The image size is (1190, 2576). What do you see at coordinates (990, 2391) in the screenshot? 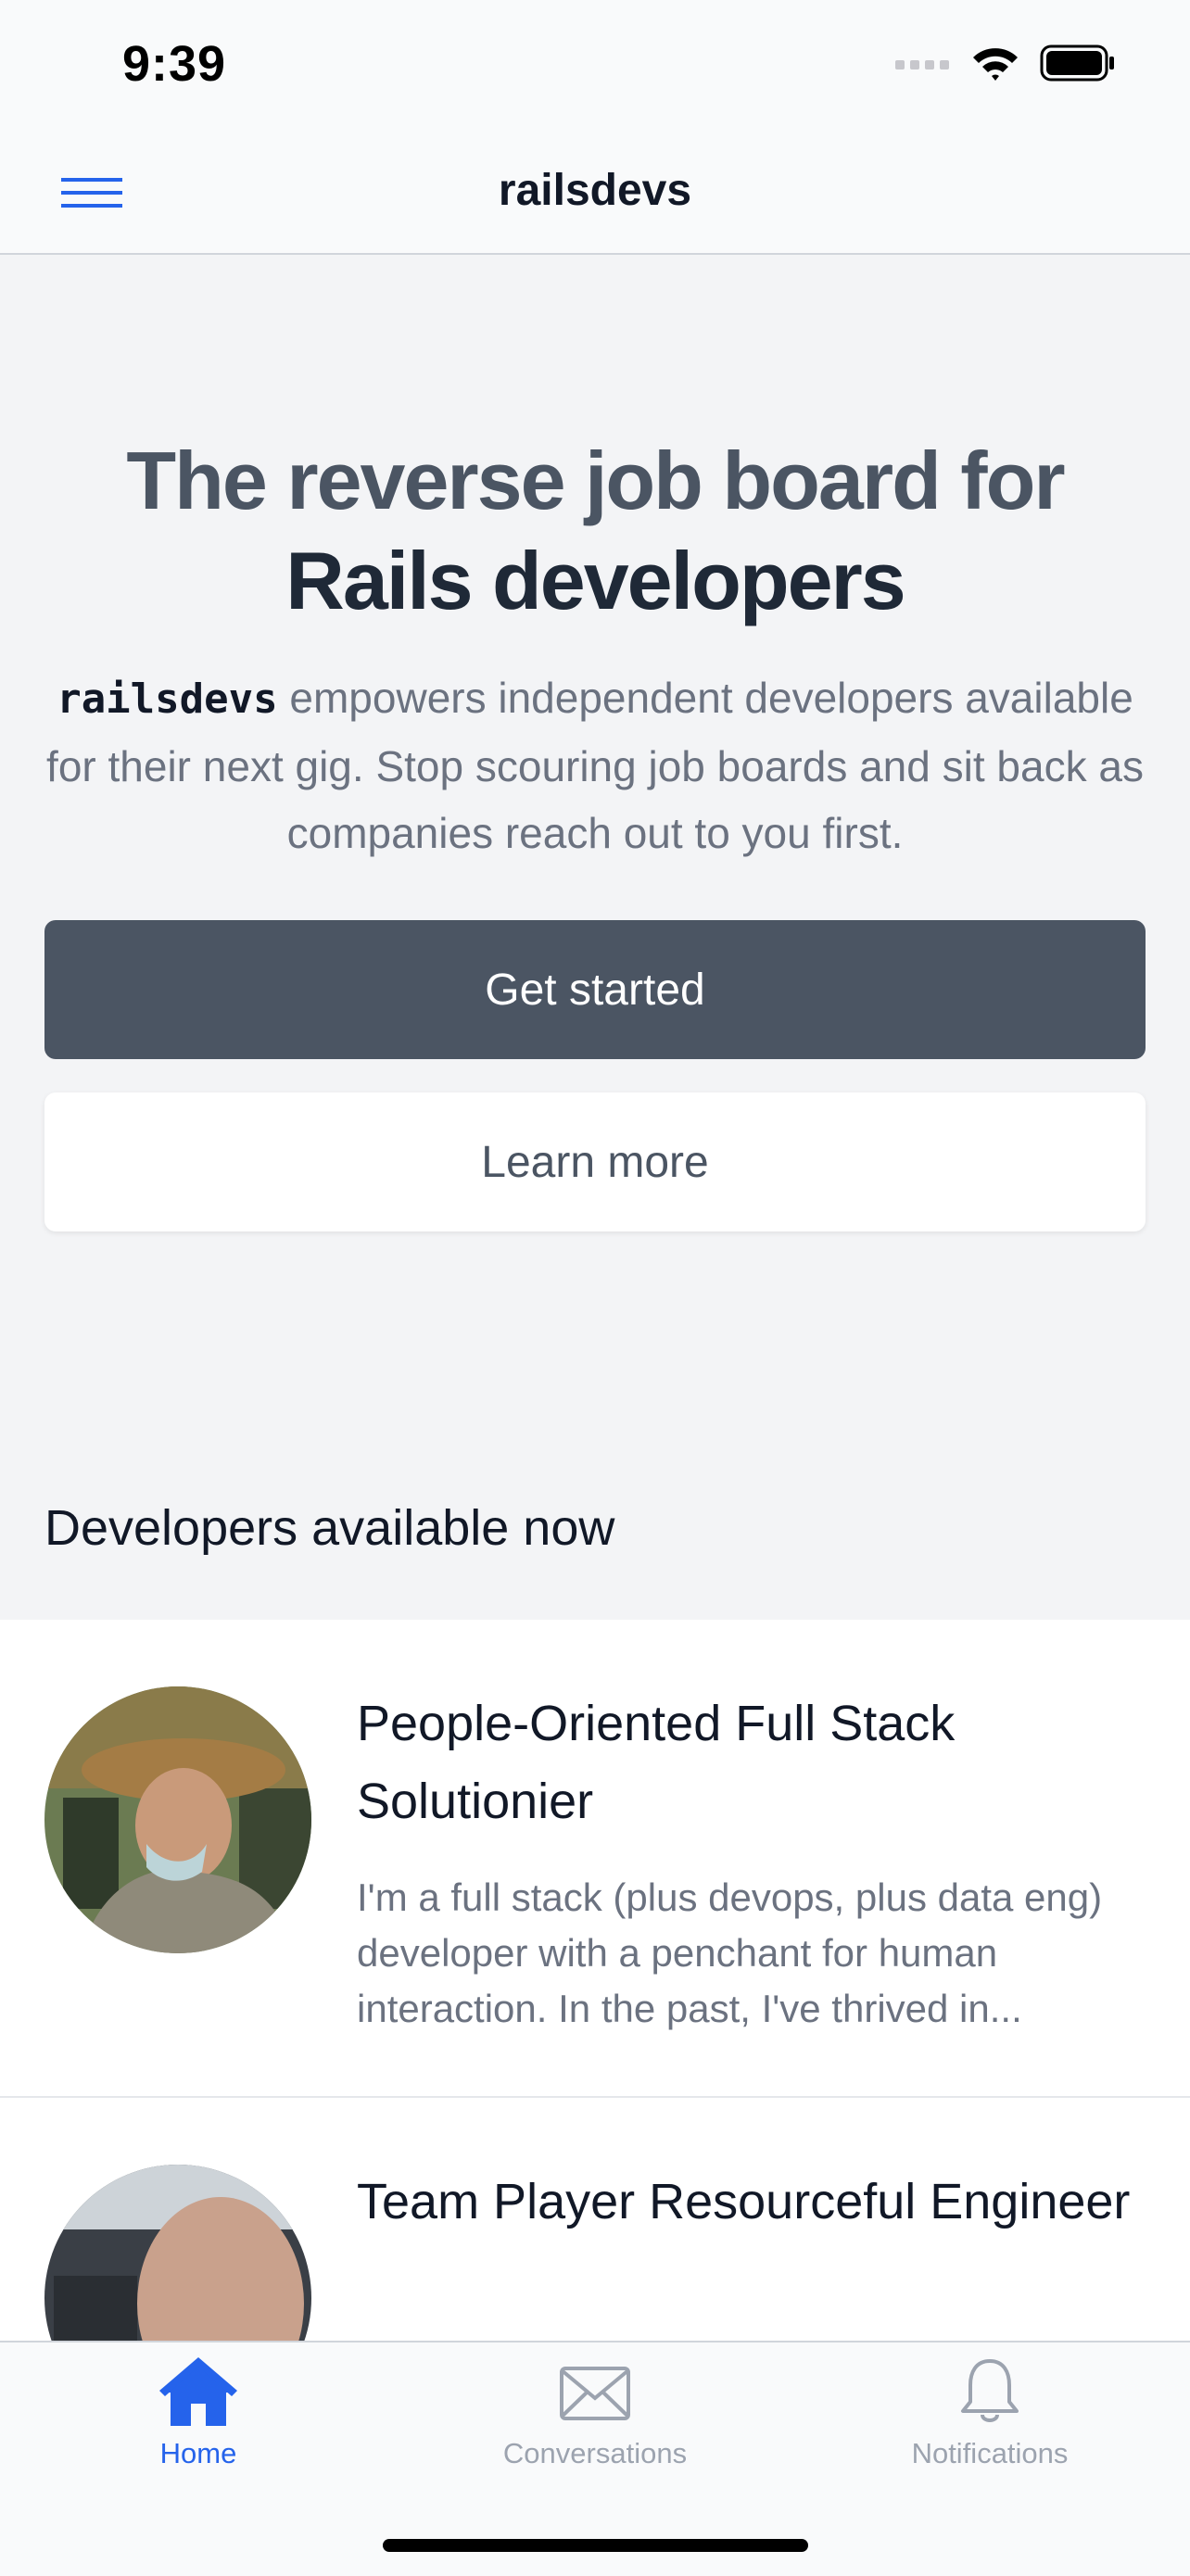
I see `bell-icon` at bounding box center [990, 2391].